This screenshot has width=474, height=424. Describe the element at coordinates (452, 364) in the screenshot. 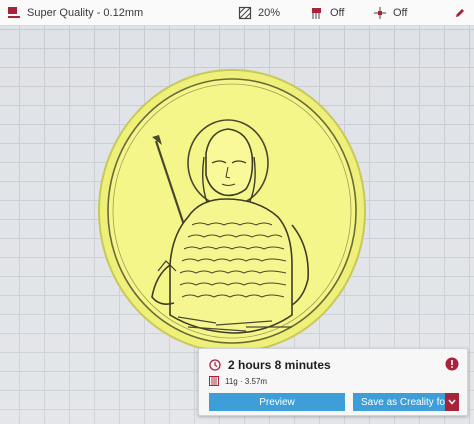

I see `info-icon` at that location.